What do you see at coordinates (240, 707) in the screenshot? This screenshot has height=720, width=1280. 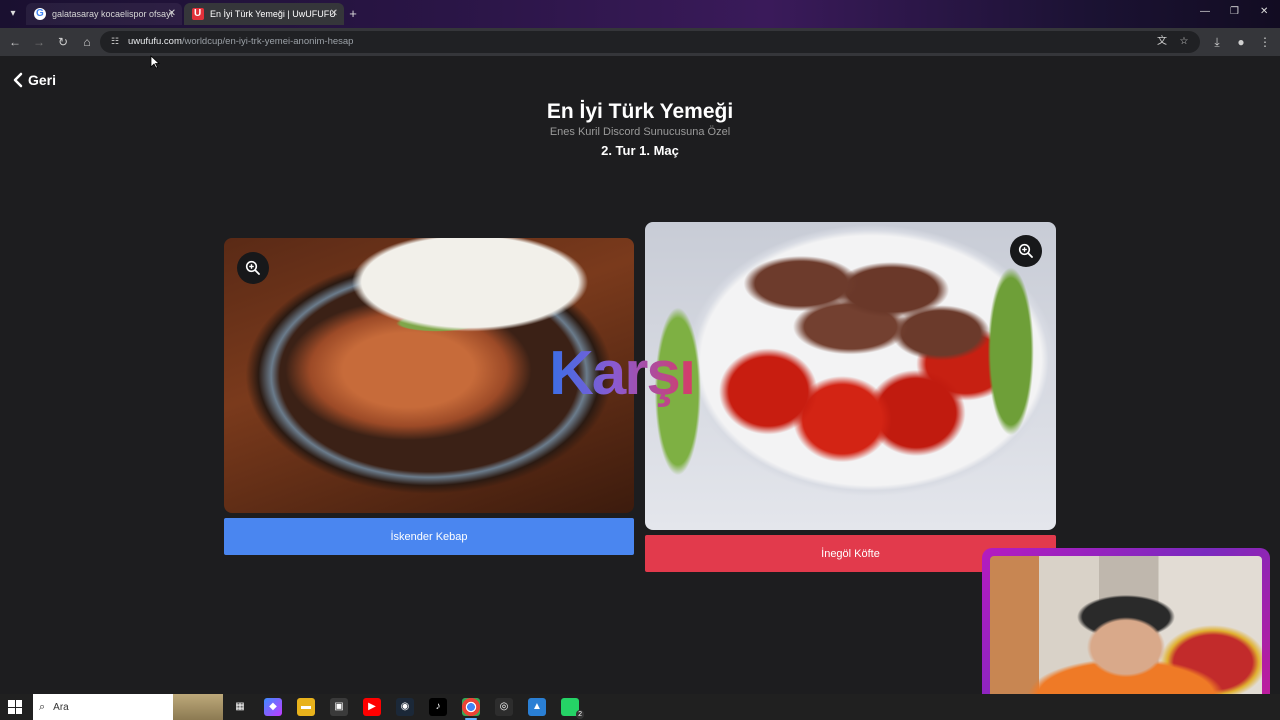 I see `task-view-icon: ▦` at bounding box center [240, 707].